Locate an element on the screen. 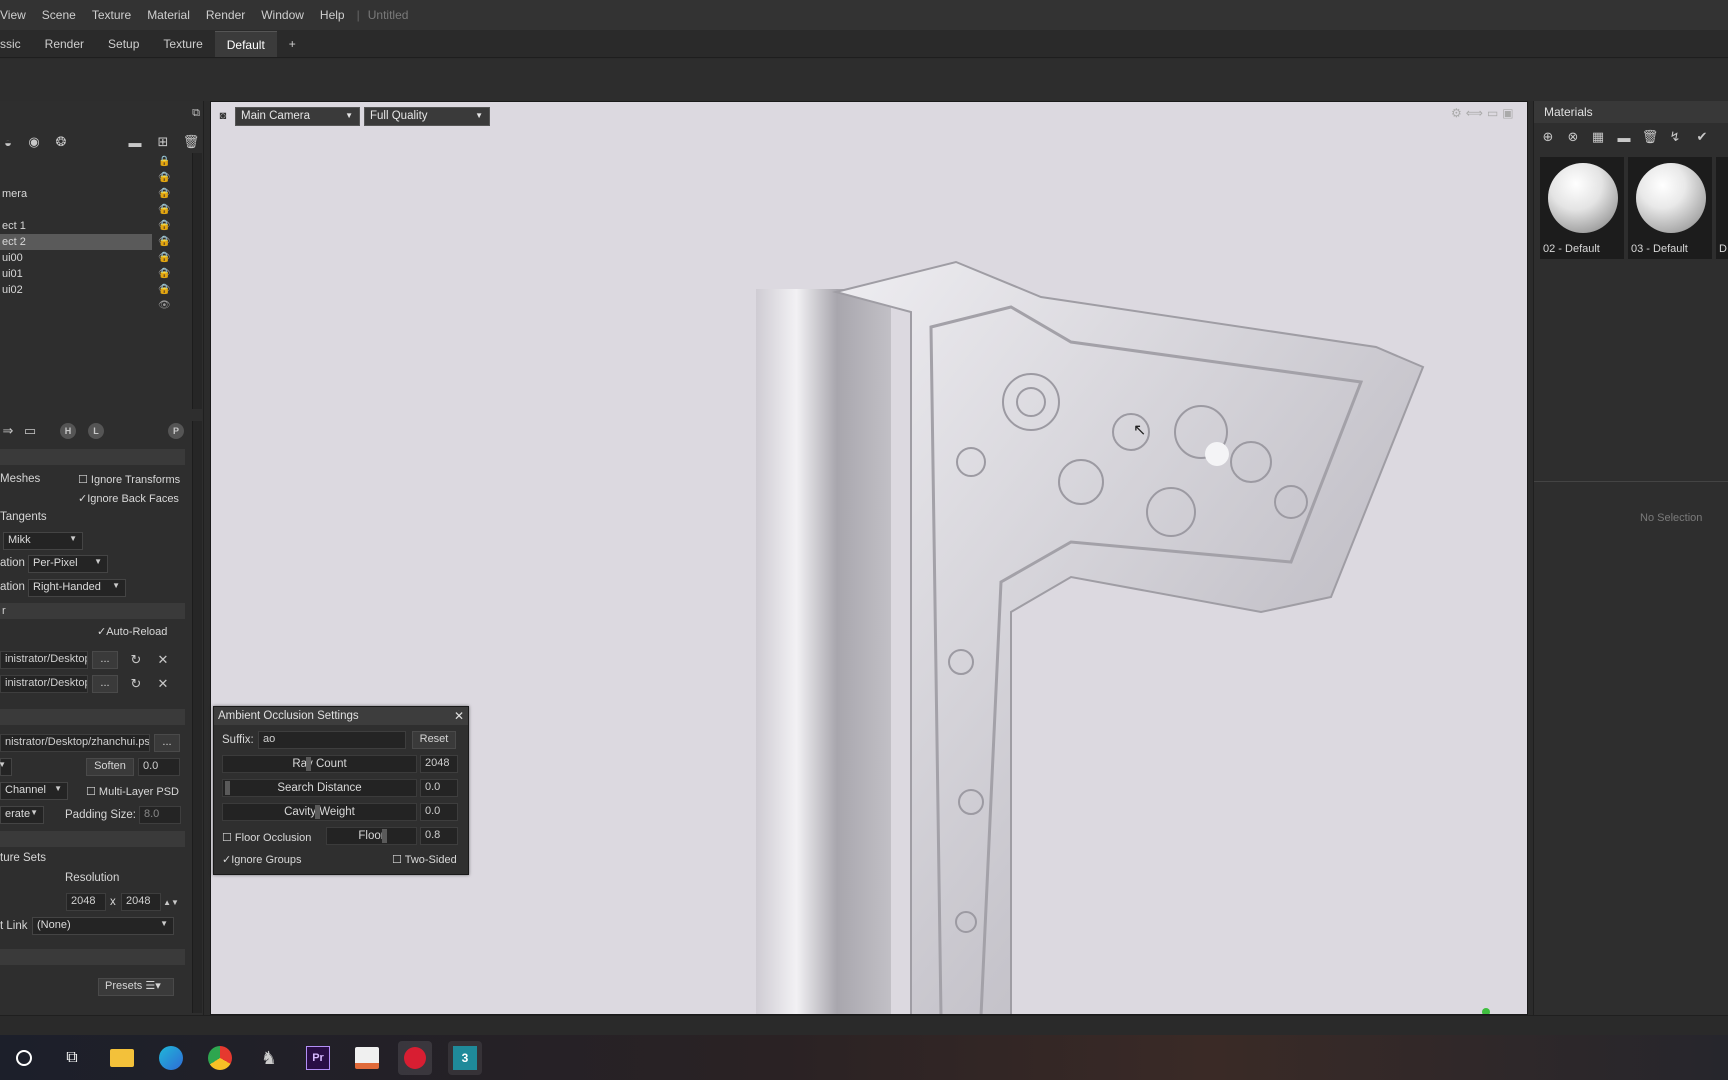  menu-window: Window is located at coordinates (282, 15).